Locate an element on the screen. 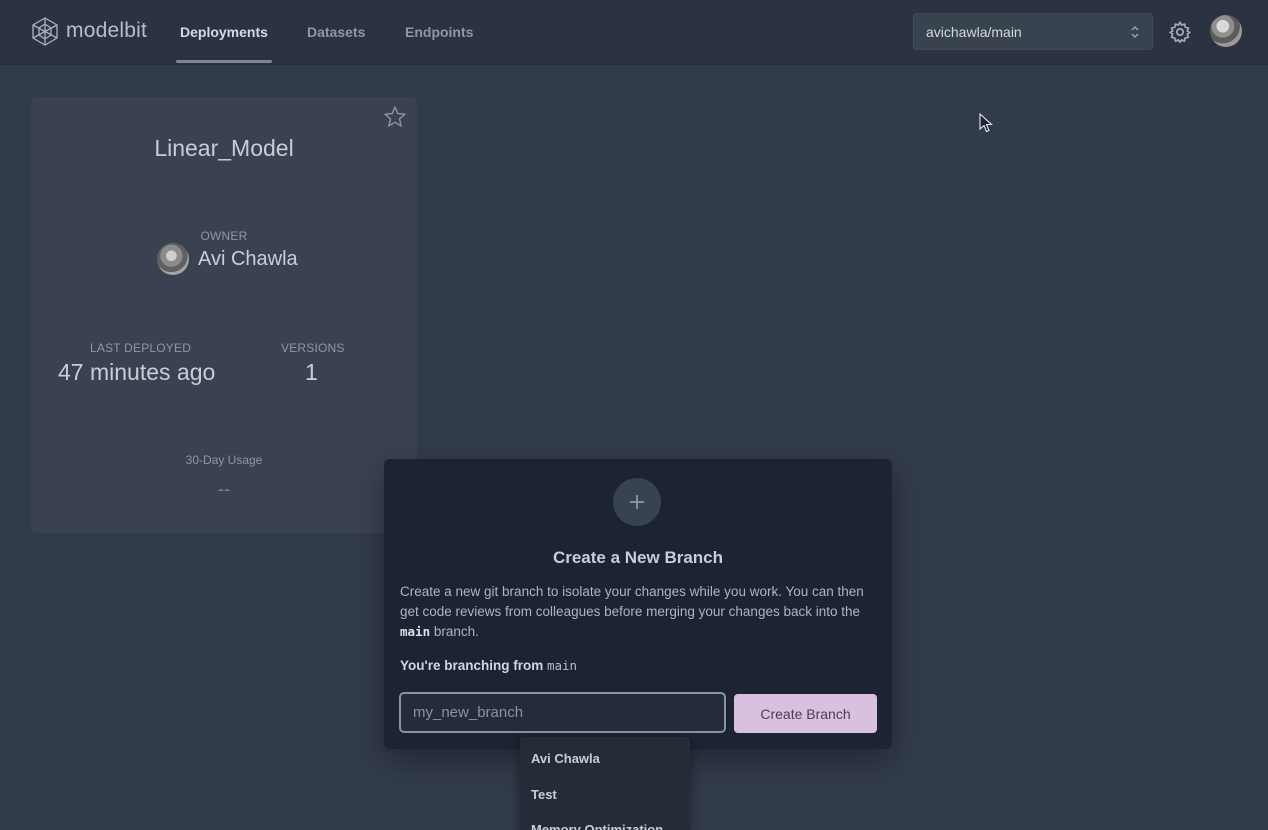  usage-value: -- is located at coordinates (224, 489).